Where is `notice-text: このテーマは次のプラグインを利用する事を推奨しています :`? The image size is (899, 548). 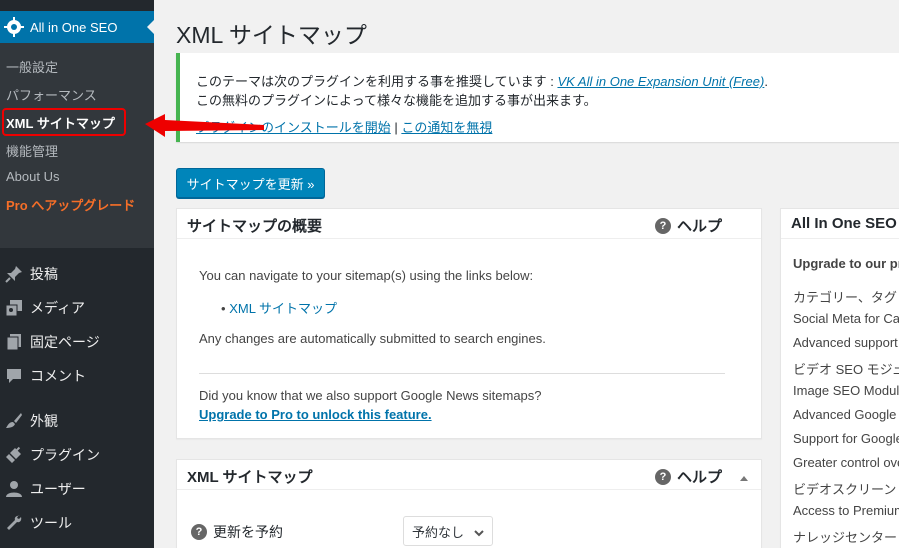
notice-text: このテーマは次のプラグインを利用する事を推奨しています : is located at coordinates (377, 81).